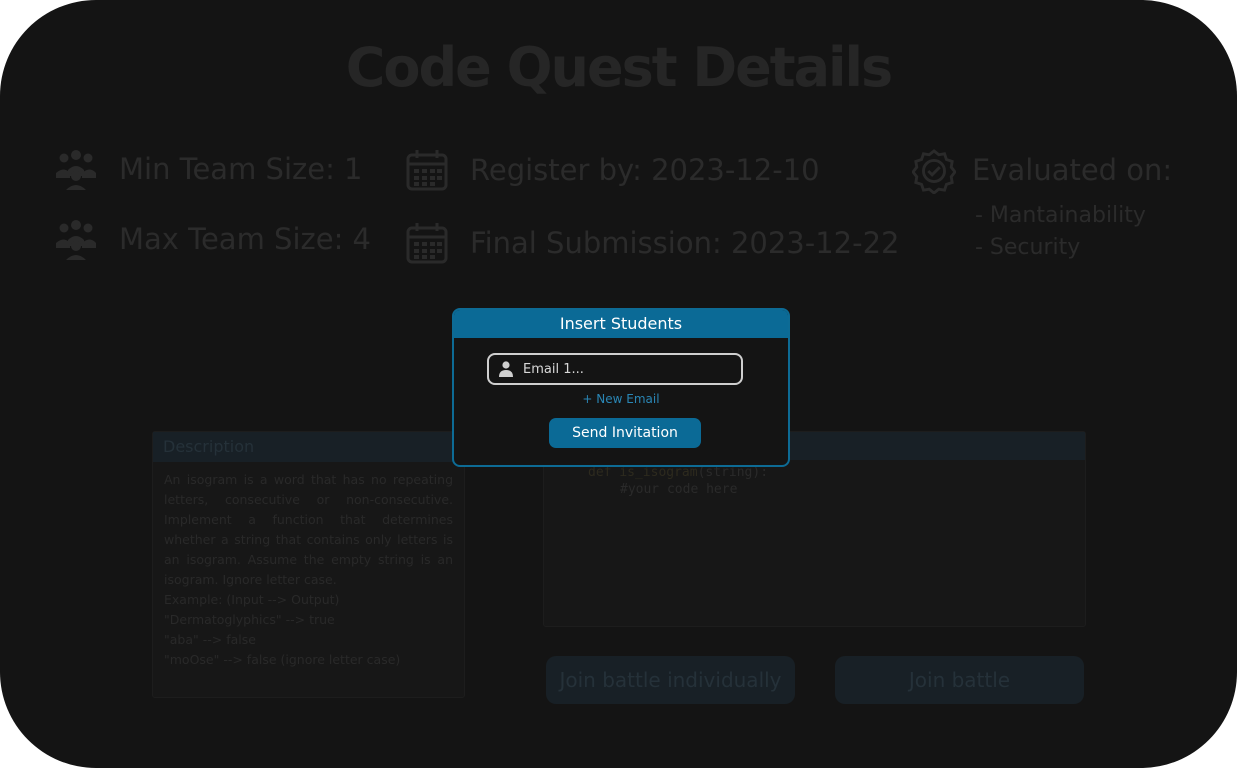  I want to click on email-input, so click(628, 369).